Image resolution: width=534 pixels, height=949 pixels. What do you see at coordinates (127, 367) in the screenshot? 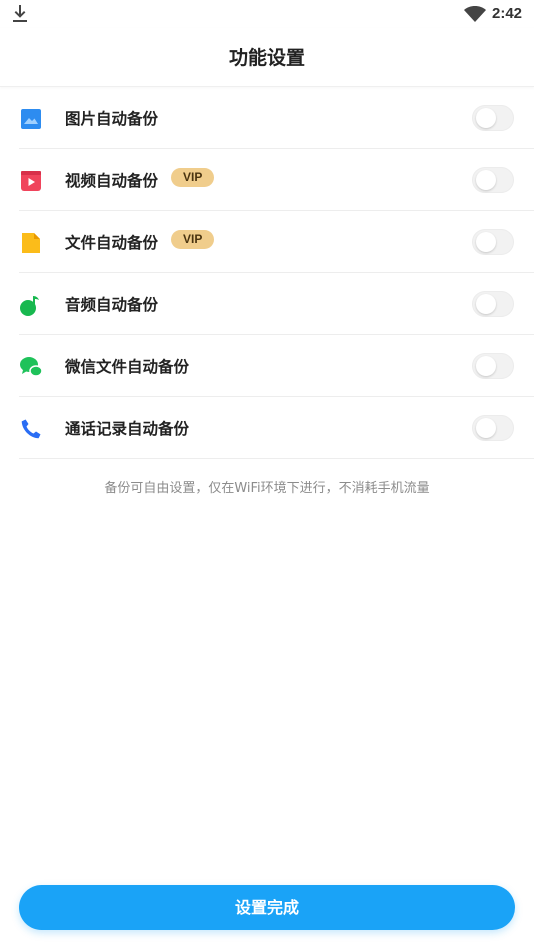
I see `setting-label: 微信文件自动备份` at bounding box center [127, 367].